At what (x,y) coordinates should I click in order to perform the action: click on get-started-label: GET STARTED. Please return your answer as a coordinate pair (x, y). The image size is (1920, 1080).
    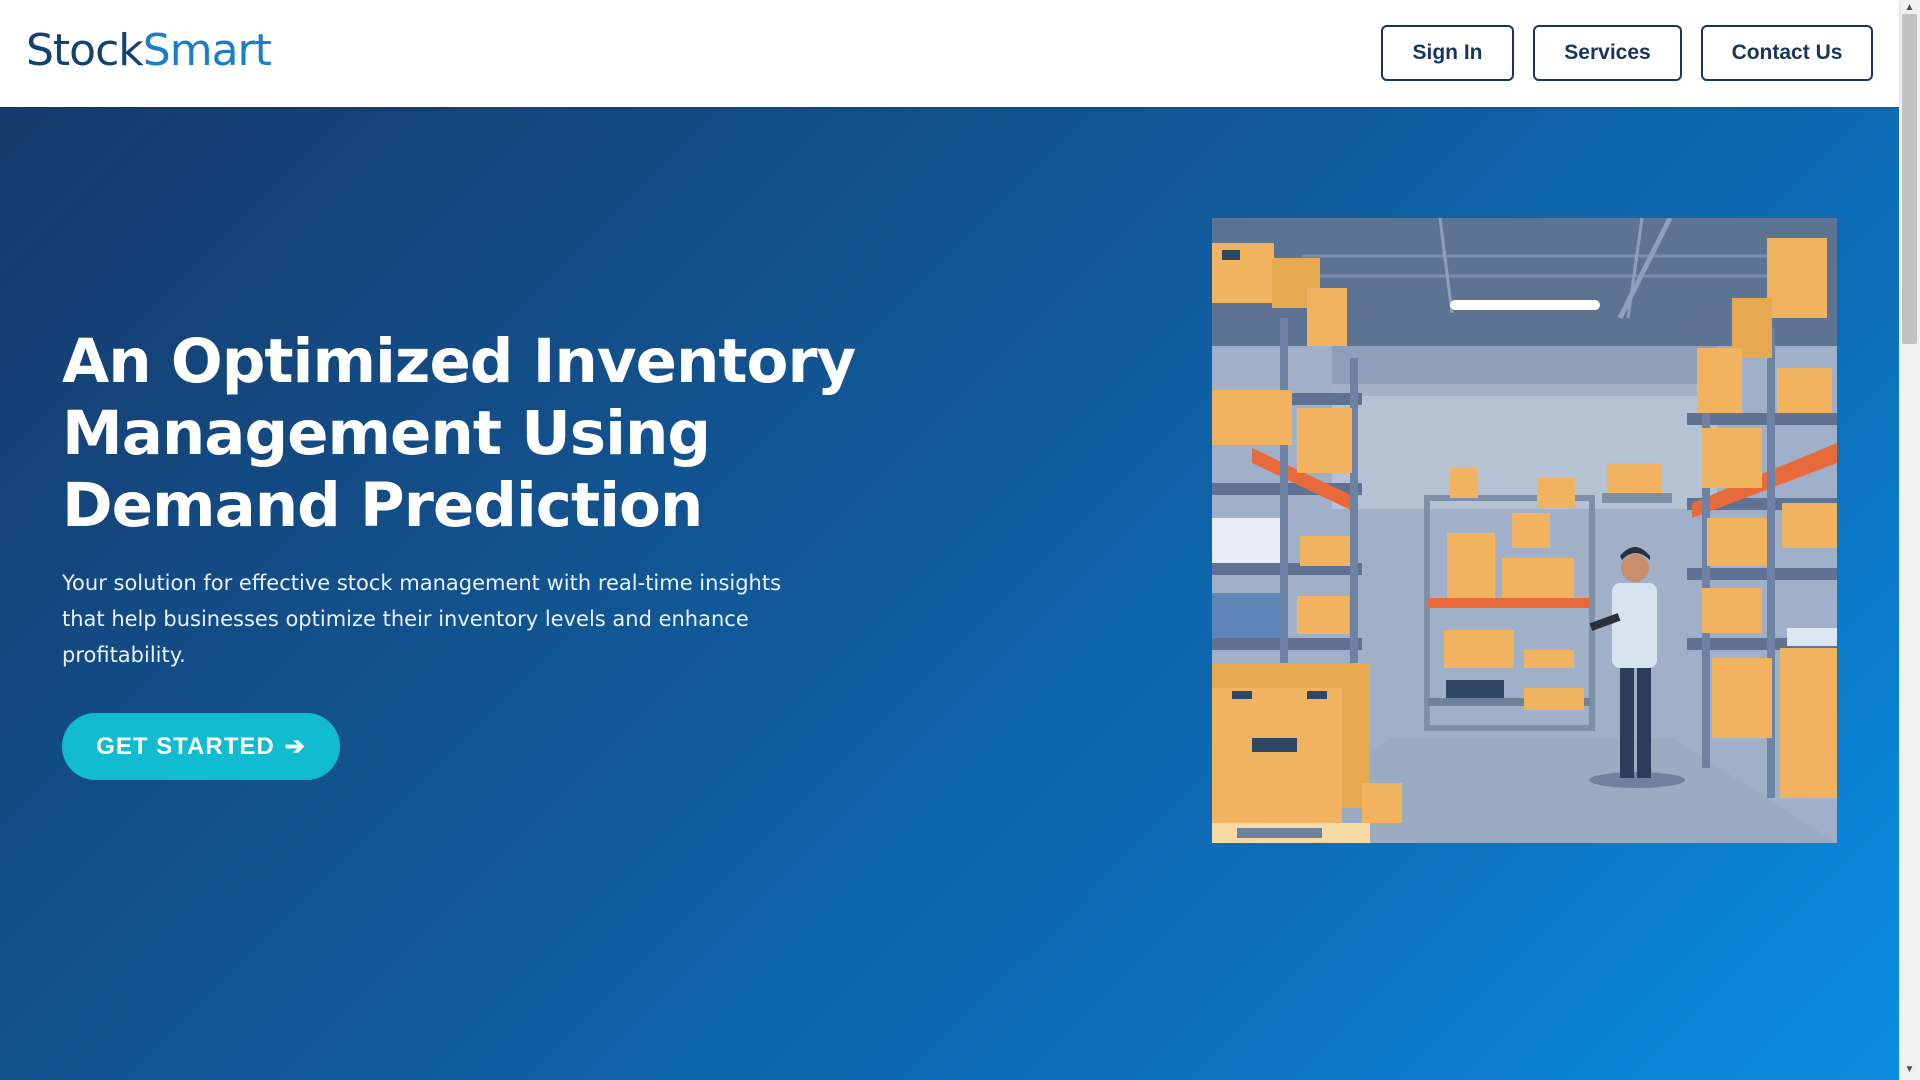
    Looking at the image, I should click on (185, 746).